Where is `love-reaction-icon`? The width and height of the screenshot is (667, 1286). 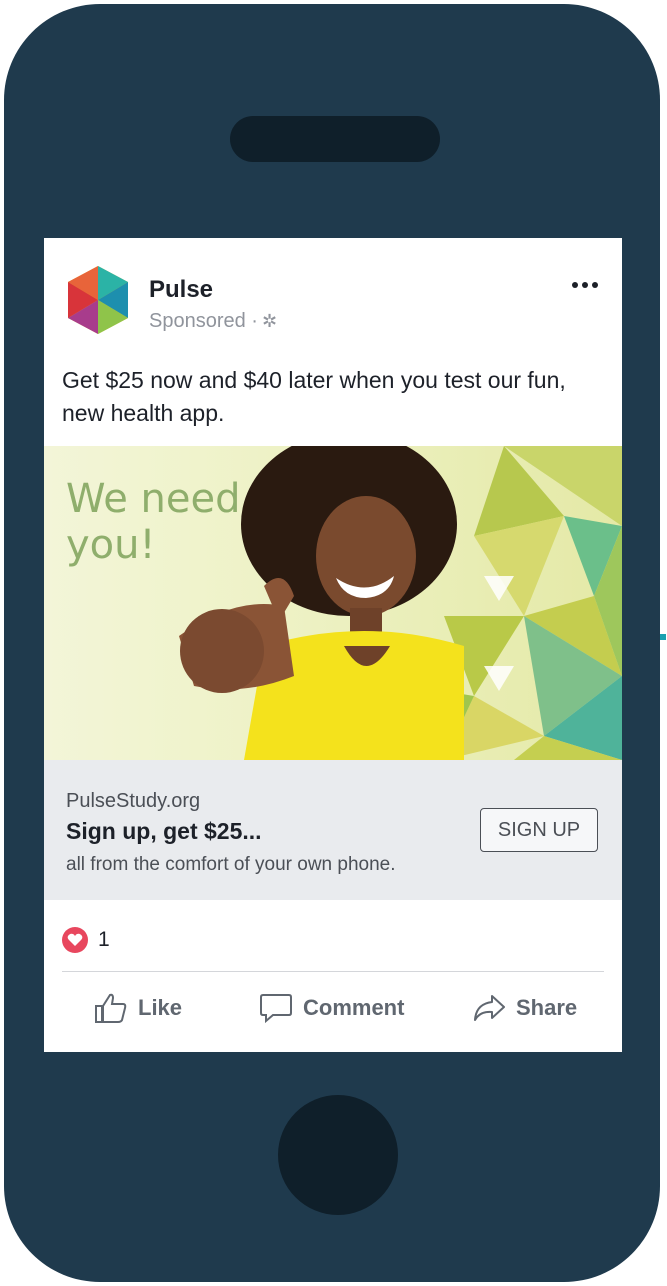
love-reaction-icon is located at coordinates (75, 940).